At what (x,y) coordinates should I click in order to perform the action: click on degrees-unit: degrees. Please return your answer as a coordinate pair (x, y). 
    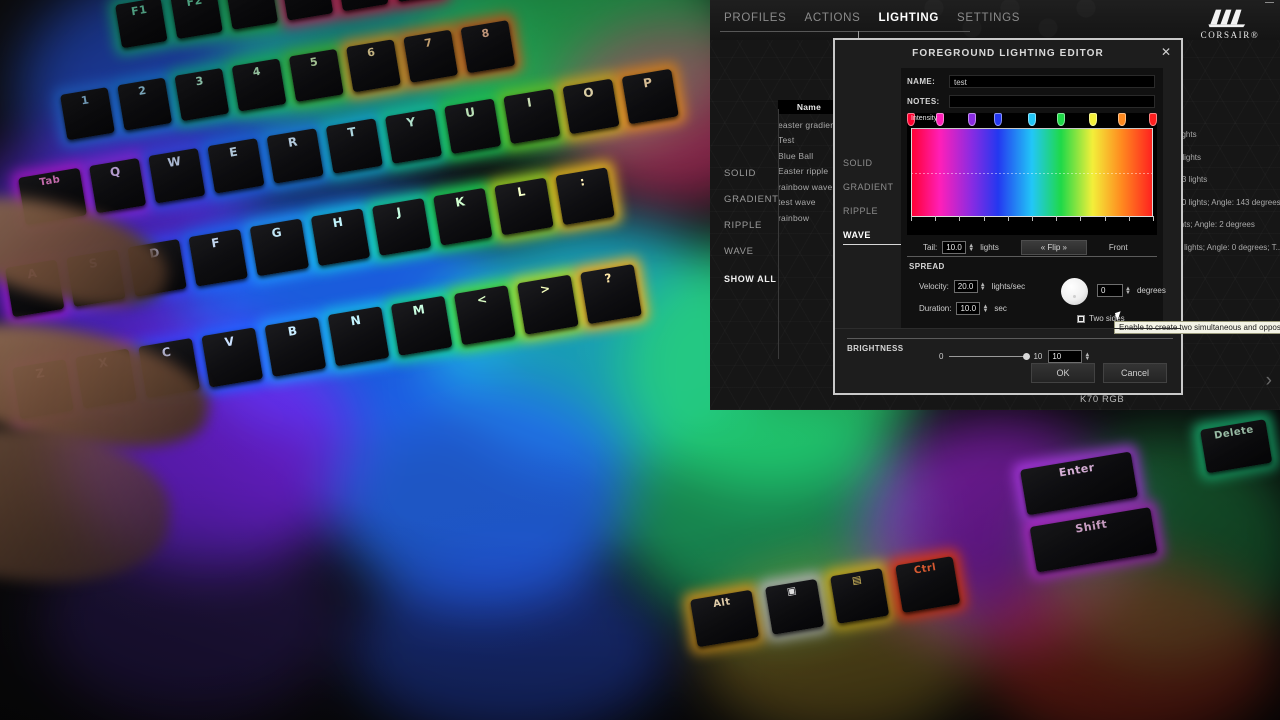
    Looking at the image, I should click on (1151, 290).